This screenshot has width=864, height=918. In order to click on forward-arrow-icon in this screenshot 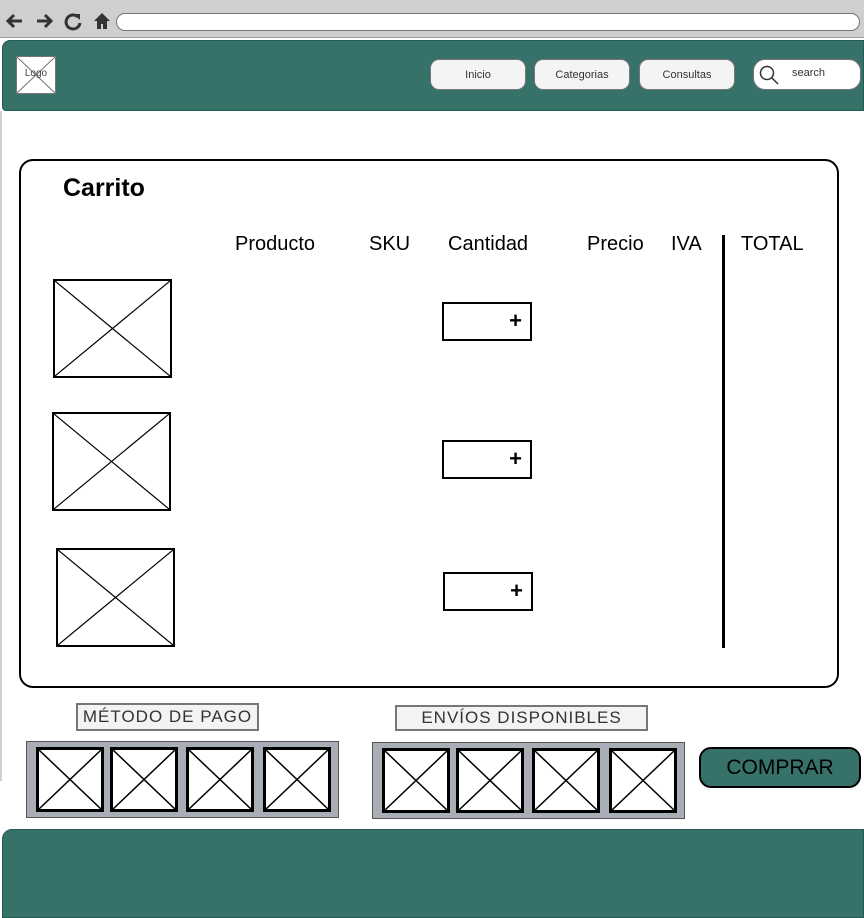, I will do `click(44, 21)`.